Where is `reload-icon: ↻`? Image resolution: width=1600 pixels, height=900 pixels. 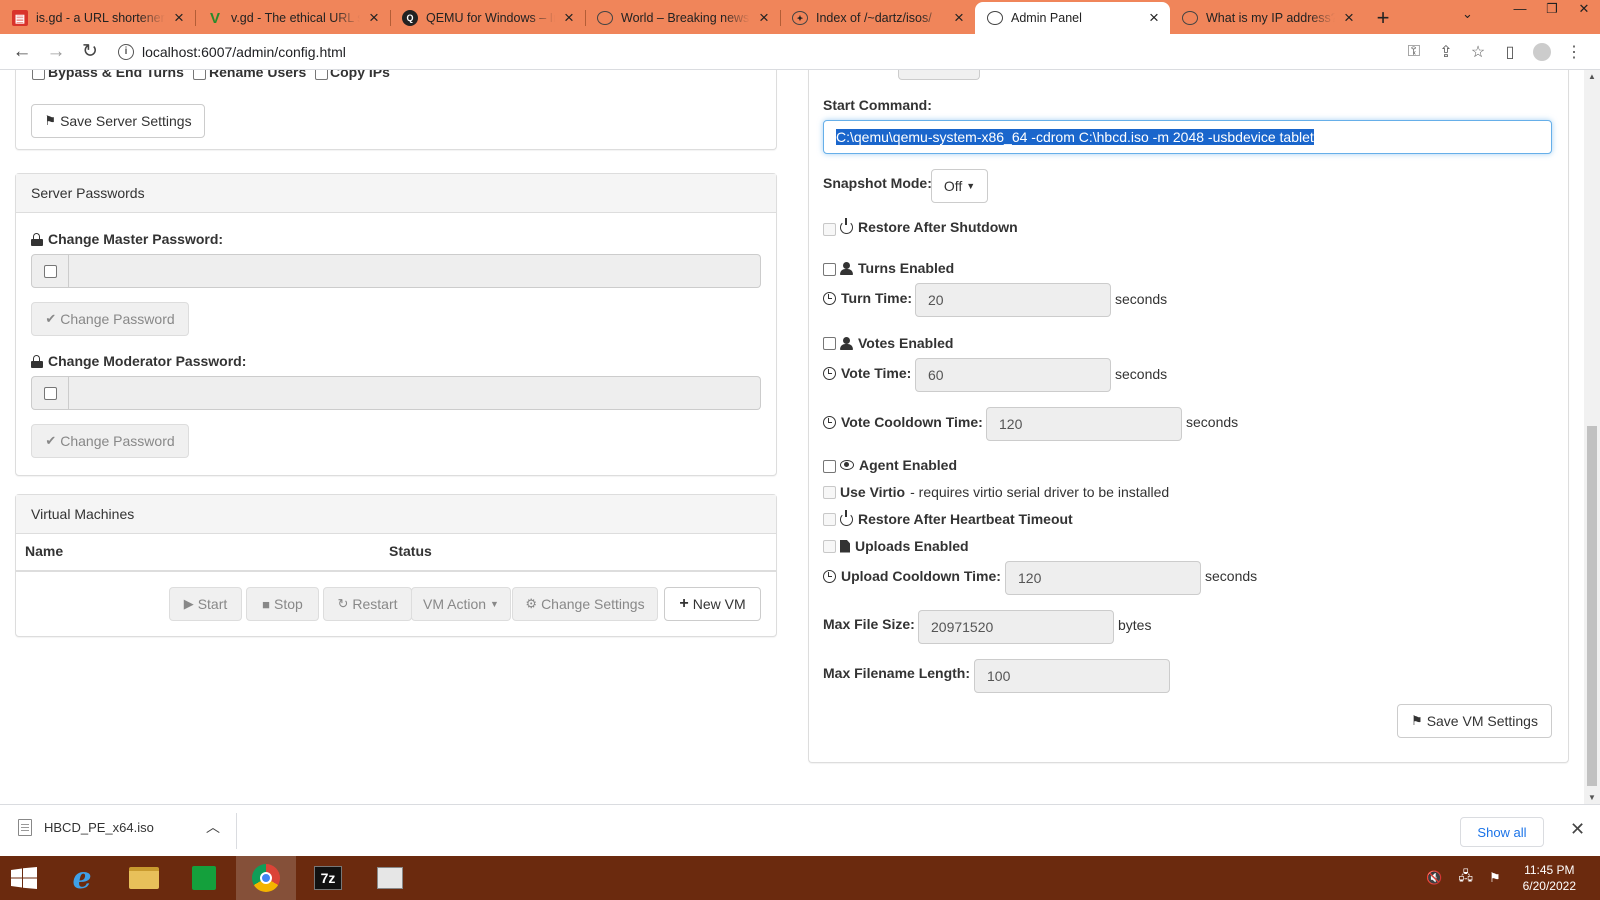 reload-icon: ↻ is located at coordinates (90, 52).